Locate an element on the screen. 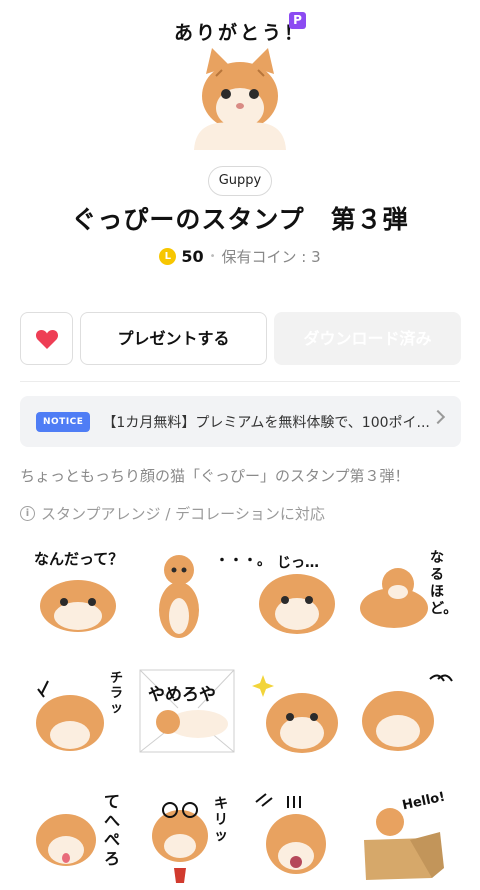 The width and height of the screenshot is (480, 890). like-button is located at coordinates (46, 338).